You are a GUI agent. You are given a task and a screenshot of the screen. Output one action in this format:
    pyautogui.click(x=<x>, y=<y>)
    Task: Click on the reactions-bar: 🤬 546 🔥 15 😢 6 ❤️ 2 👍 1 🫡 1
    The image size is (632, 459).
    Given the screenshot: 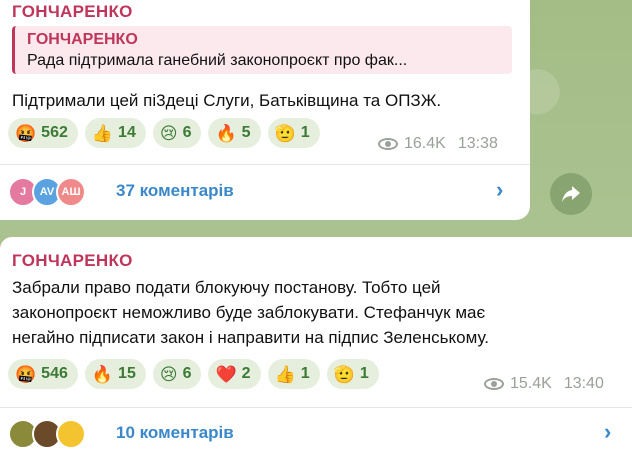 What is the action you would take?
    pyautogui.click(x=193, y=374)
    